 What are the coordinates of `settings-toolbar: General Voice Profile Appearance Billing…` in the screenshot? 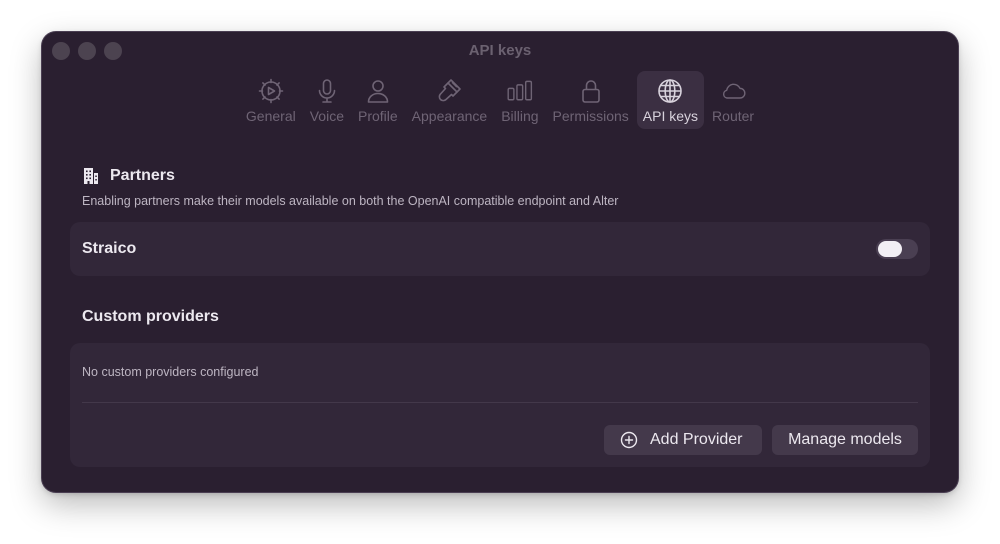 It's located at (500, 100).